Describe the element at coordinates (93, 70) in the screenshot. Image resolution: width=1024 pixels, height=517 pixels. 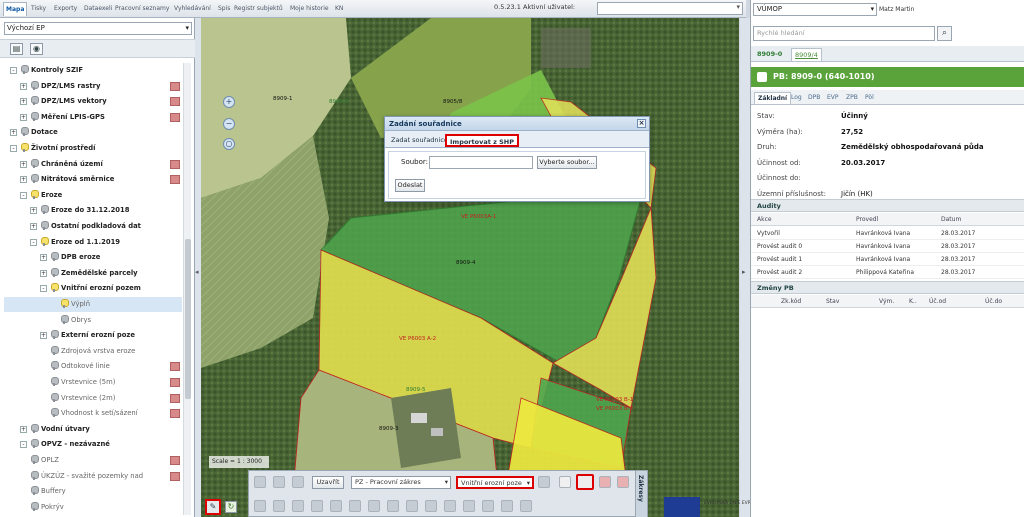
I see `tree-item: - Kontroly SZIF` at that location.